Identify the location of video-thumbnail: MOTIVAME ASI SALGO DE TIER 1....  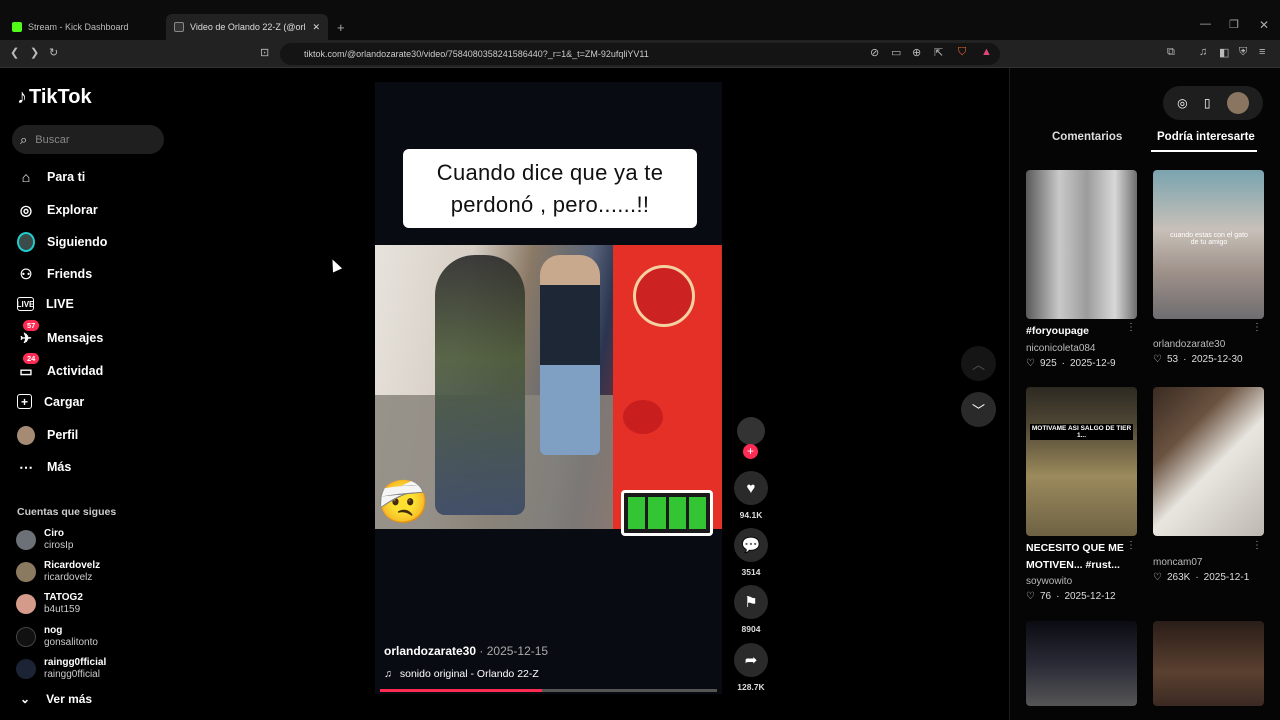
(1081, 461).